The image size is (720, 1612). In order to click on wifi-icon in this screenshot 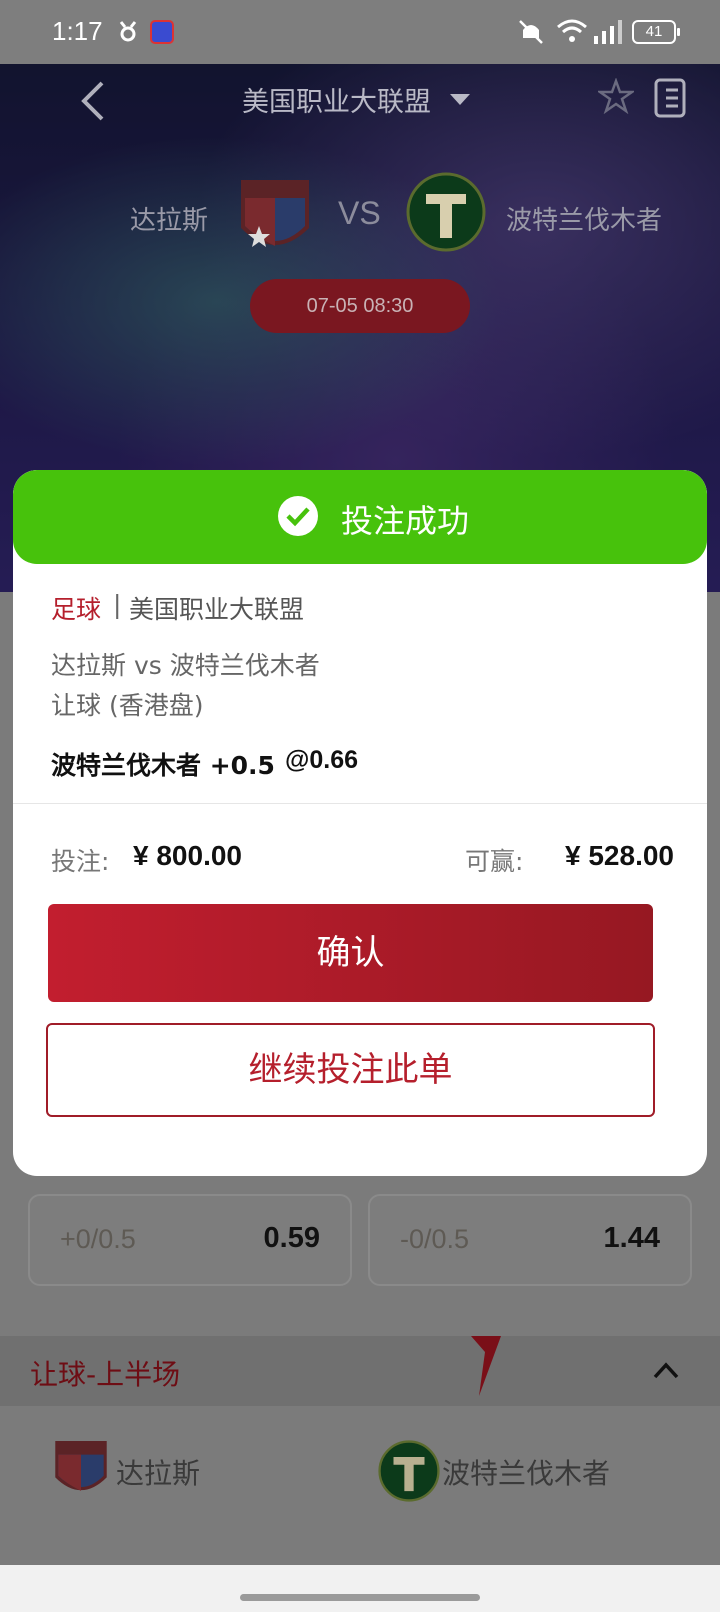, I will do `click(572, 30)`.